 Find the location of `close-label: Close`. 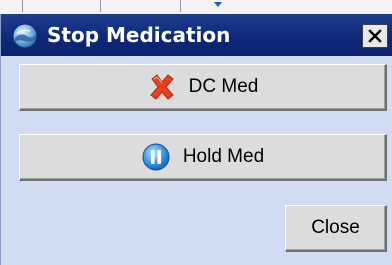

close-label: Close is located at coordinates (335, 227).